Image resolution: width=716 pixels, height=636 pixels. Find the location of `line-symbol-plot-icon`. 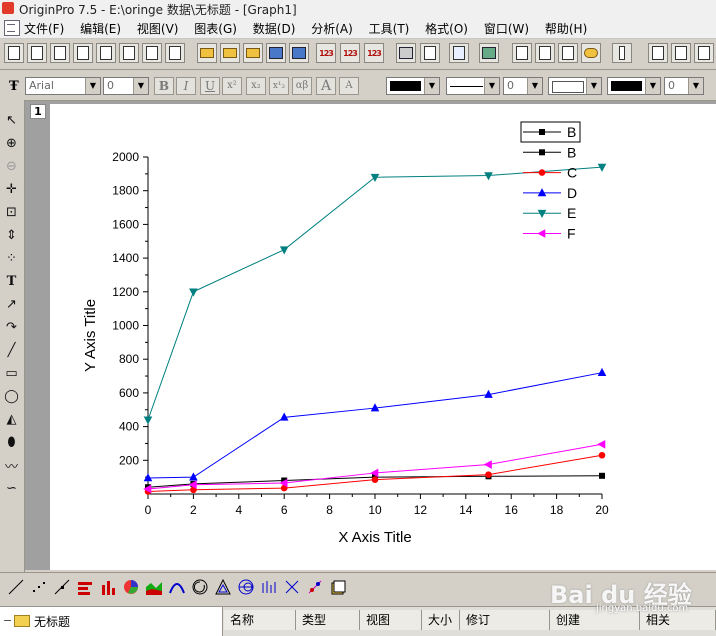

line-symbol-plot-icon is located at coordinates (62, 587).